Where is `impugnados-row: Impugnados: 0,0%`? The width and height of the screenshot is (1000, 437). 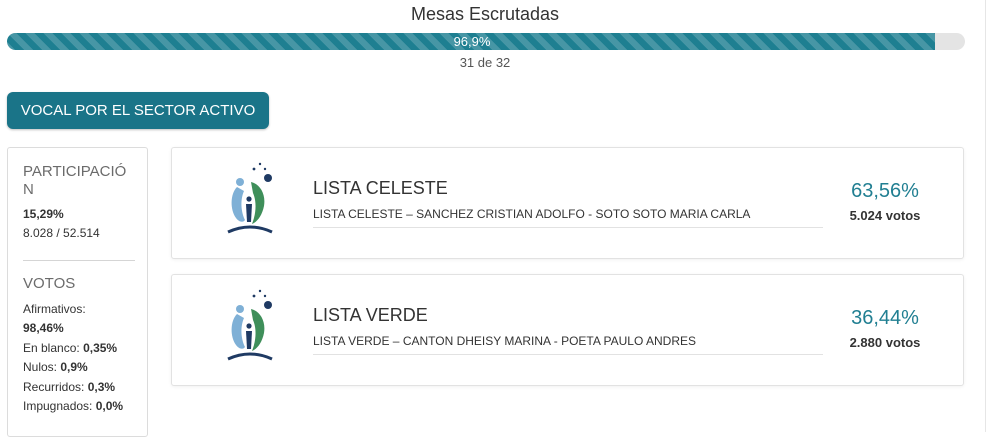
impugnados-row: Impugnados: 0,0% is located at coordinates (73, 406).